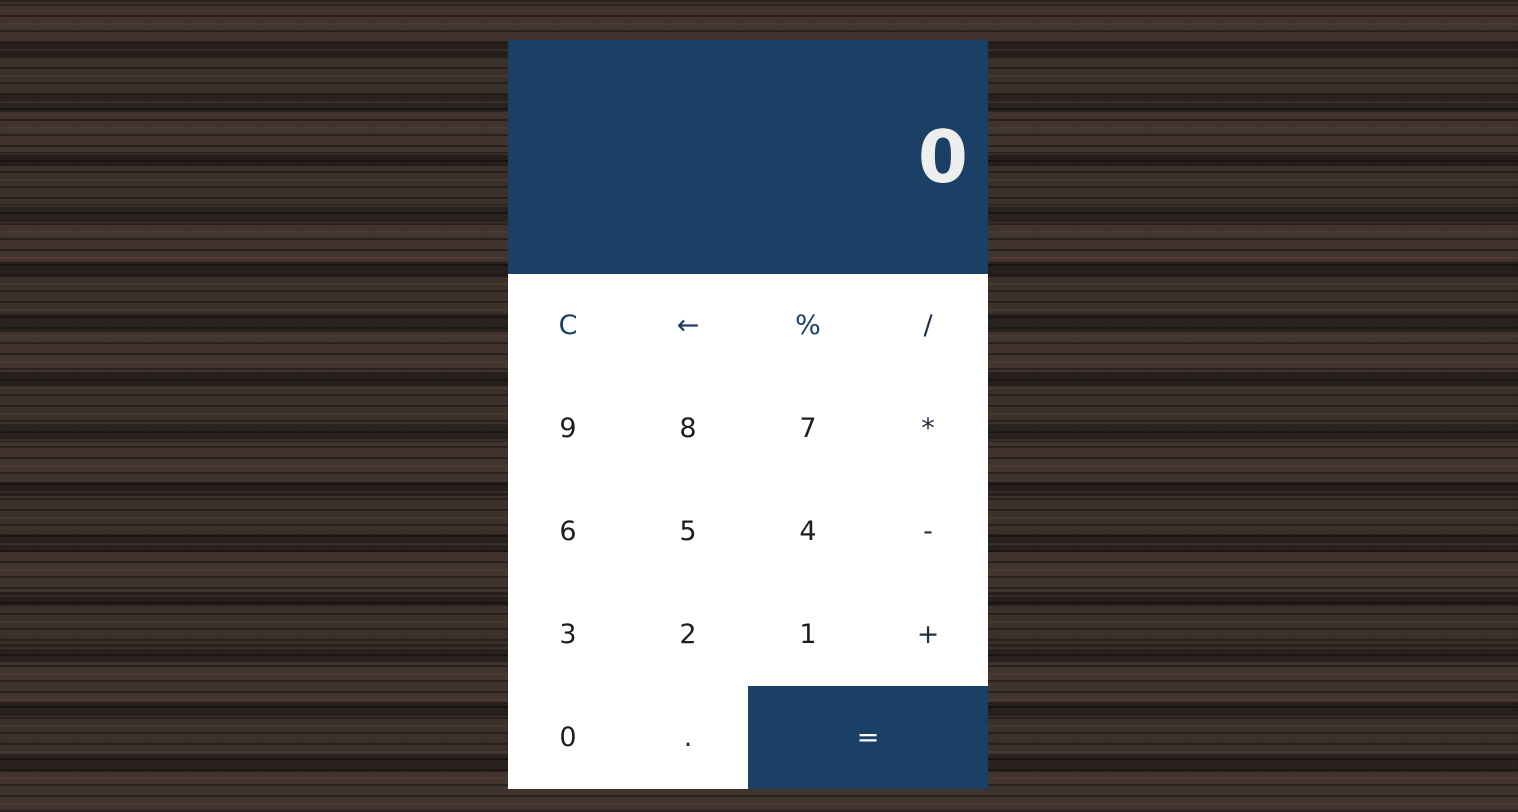 Image resolution: width=1518 pixels, height=812 pixels. I want to click on equals-button: =, so click(868, 737).